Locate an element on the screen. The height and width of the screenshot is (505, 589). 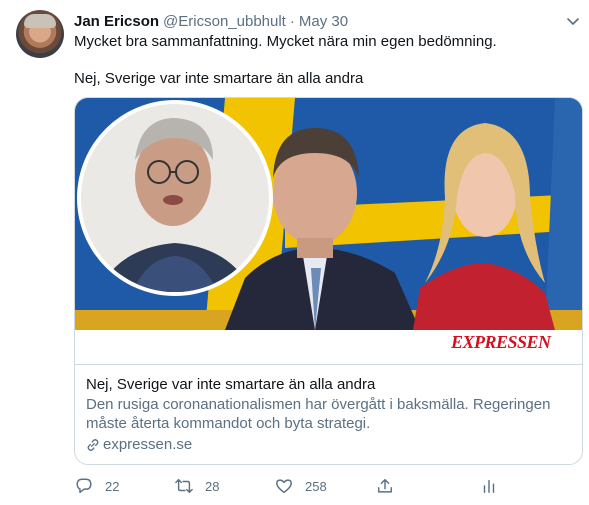
author-name: Jan Ericson is located at coordinates (116, 21).